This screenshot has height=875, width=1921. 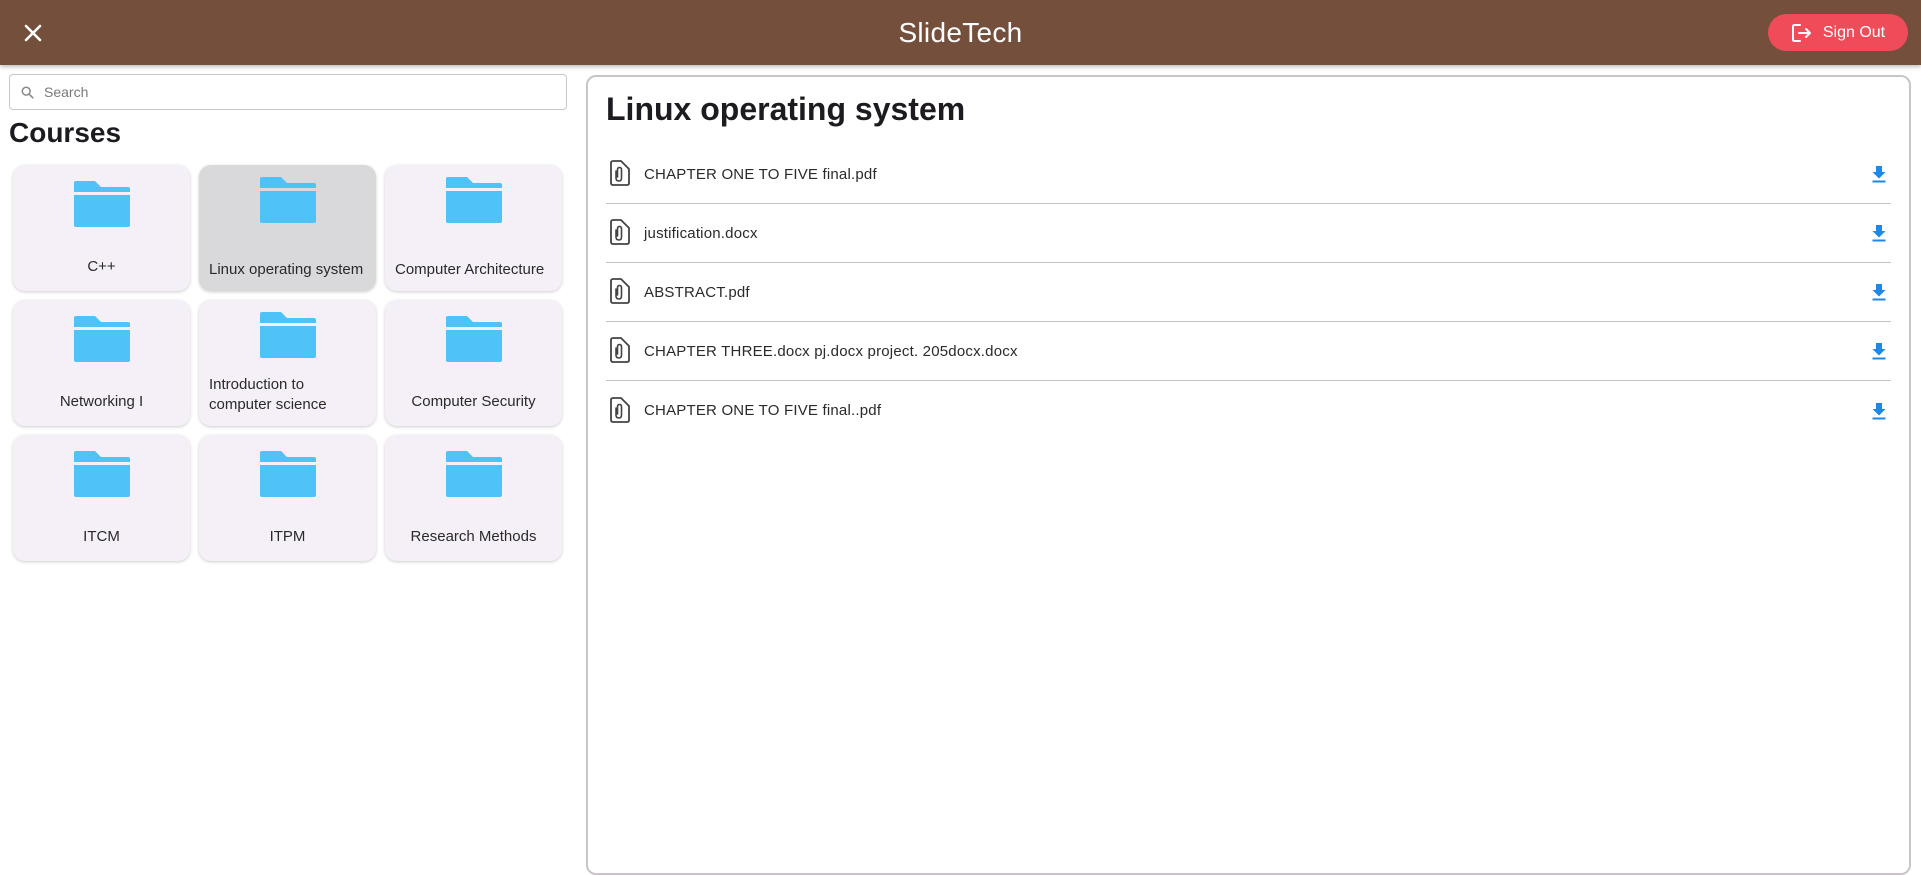 What do you see at coordinates (101, 266) in the screenshot?
I see `course-label: C++` at bounding box center [101, 266].